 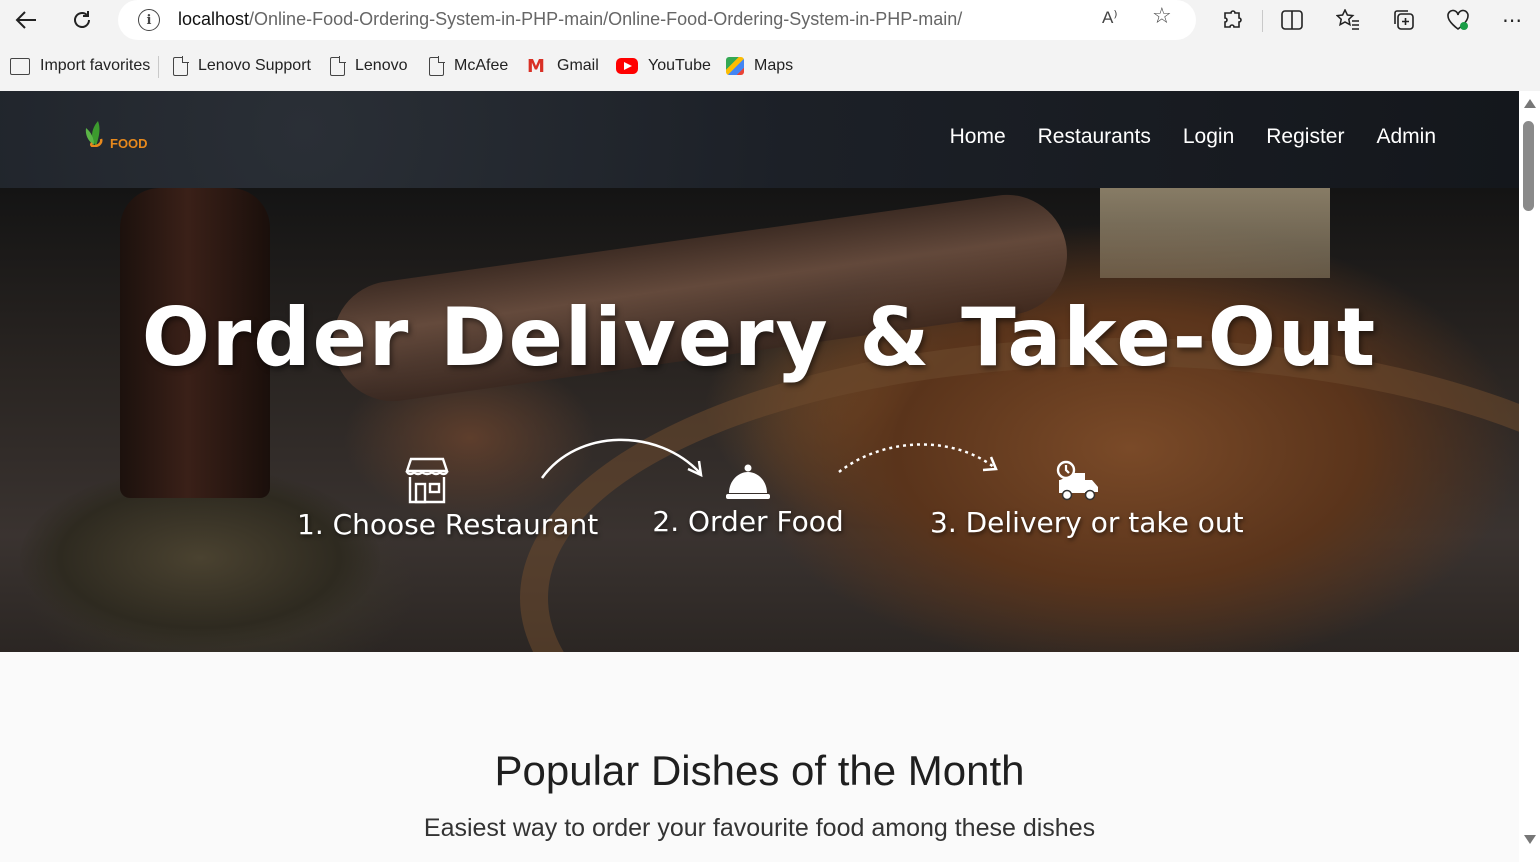 I want to click on url-host: localhost, so click(x=214, y=19).